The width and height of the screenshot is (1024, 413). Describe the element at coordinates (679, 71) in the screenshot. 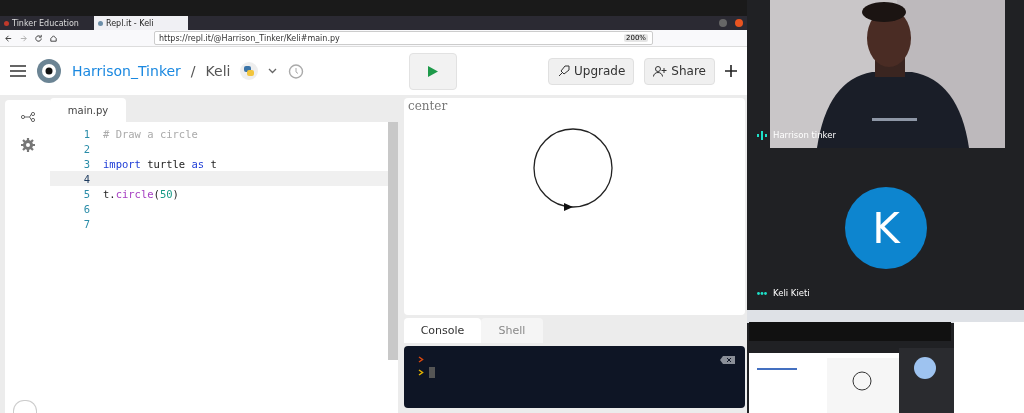

I see `share-button: Share` at that location.